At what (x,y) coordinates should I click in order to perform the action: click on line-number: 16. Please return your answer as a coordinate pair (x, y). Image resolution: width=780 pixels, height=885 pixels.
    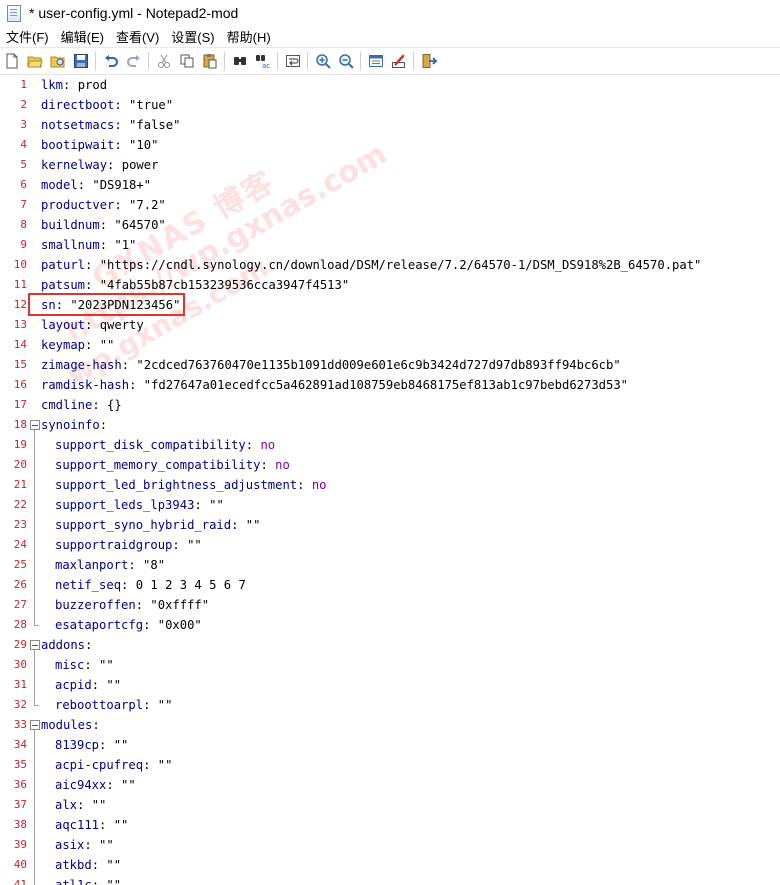
    Looking at the image, I should click on (20, 384).